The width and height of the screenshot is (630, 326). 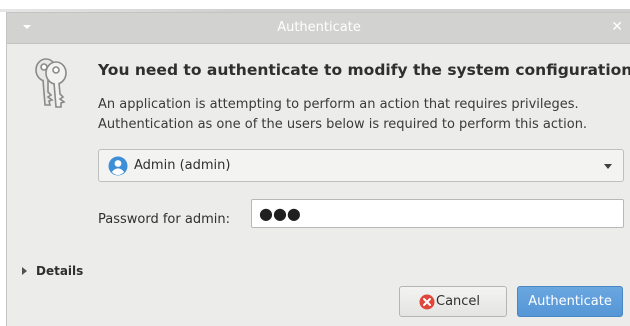 What do you see at coordinates (458, 301) in the screenshot?
I see `cancel-label: Cancel` at bounding box center [458, 301].